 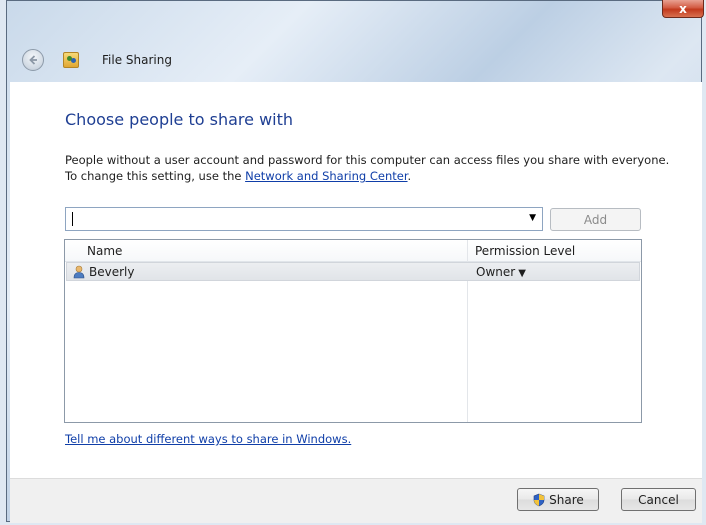 I want to click on permission-value: Owner, so click(x=496, y=272).